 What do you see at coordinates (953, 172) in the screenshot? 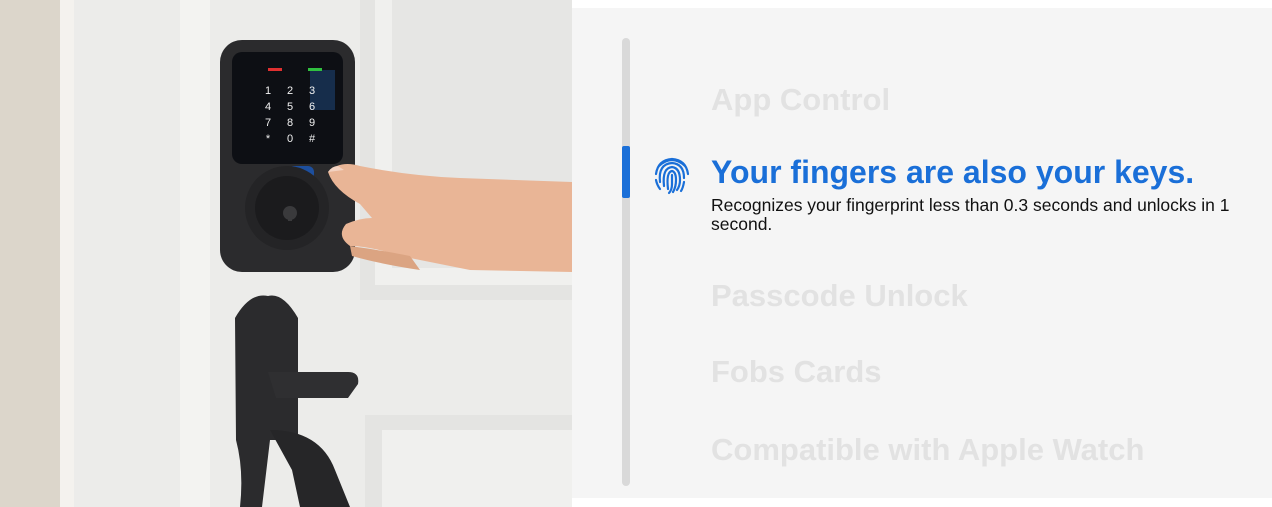
I see `feature-title-active: Your fingers are also your keys.` at bounding box center [953, 172].